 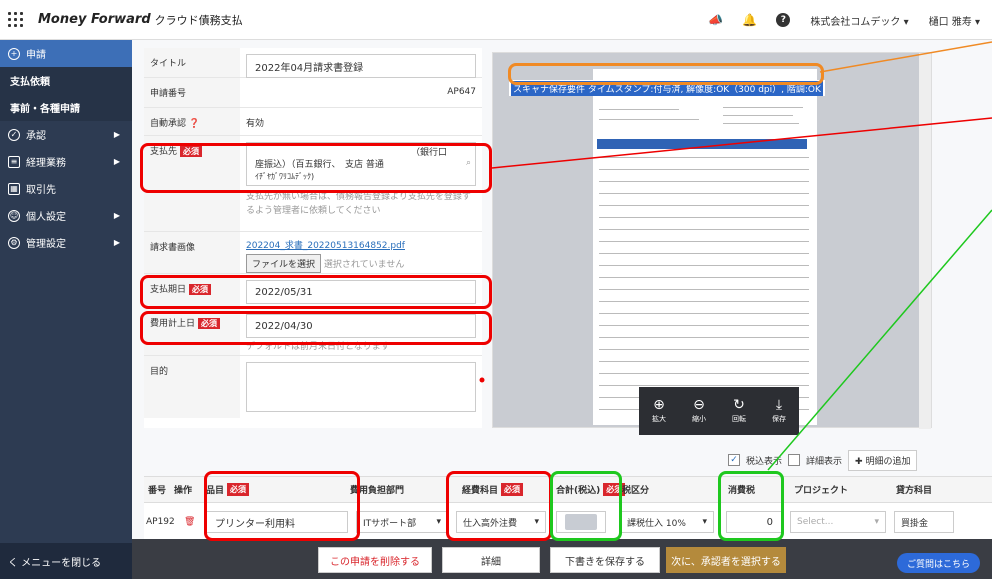 What do you see at coordinates (255, 124) in the screenshot?
I see `auto-approve-value: 有効` at bounding box center [255, 124].